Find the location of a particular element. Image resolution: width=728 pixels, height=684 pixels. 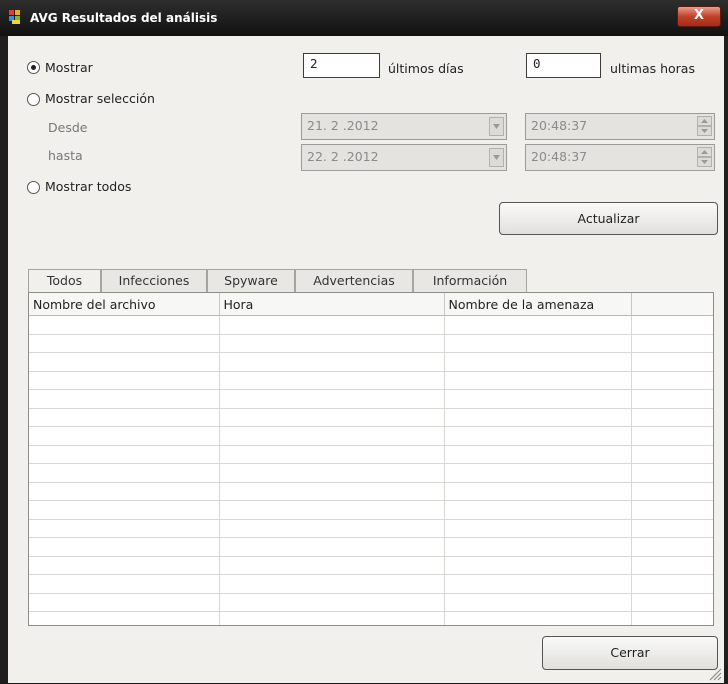

to-date-picker: 22. 2 .2012 is located at coordinates (404, 157).